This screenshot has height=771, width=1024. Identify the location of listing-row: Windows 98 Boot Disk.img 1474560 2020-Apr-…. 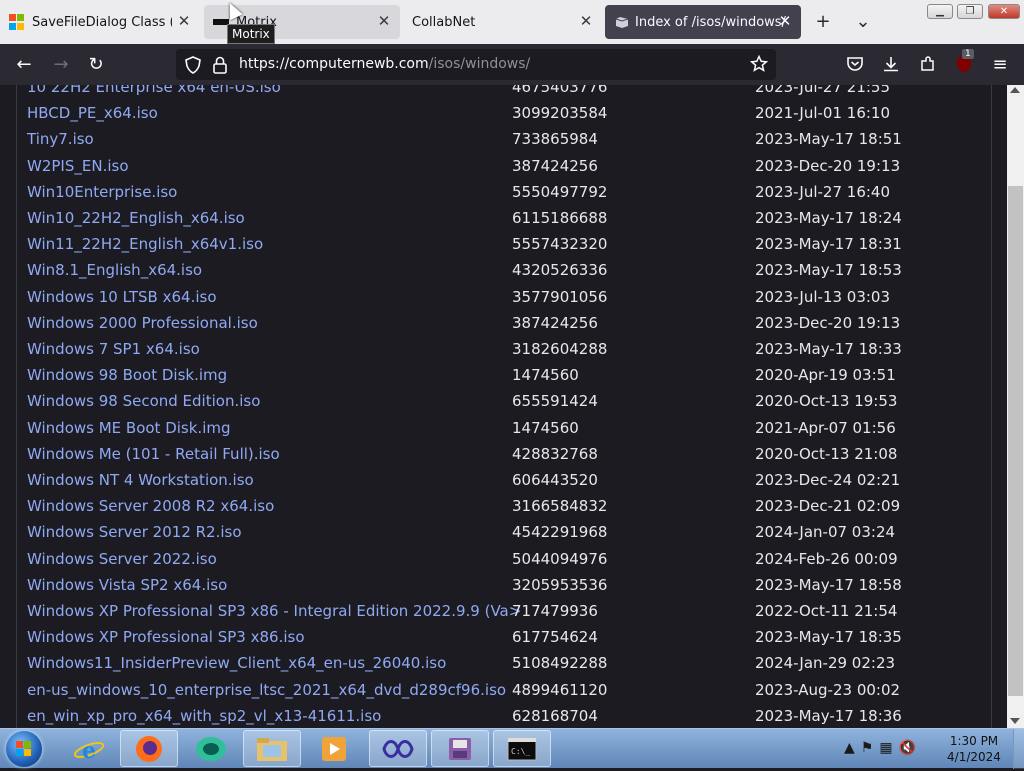
(495, 379).